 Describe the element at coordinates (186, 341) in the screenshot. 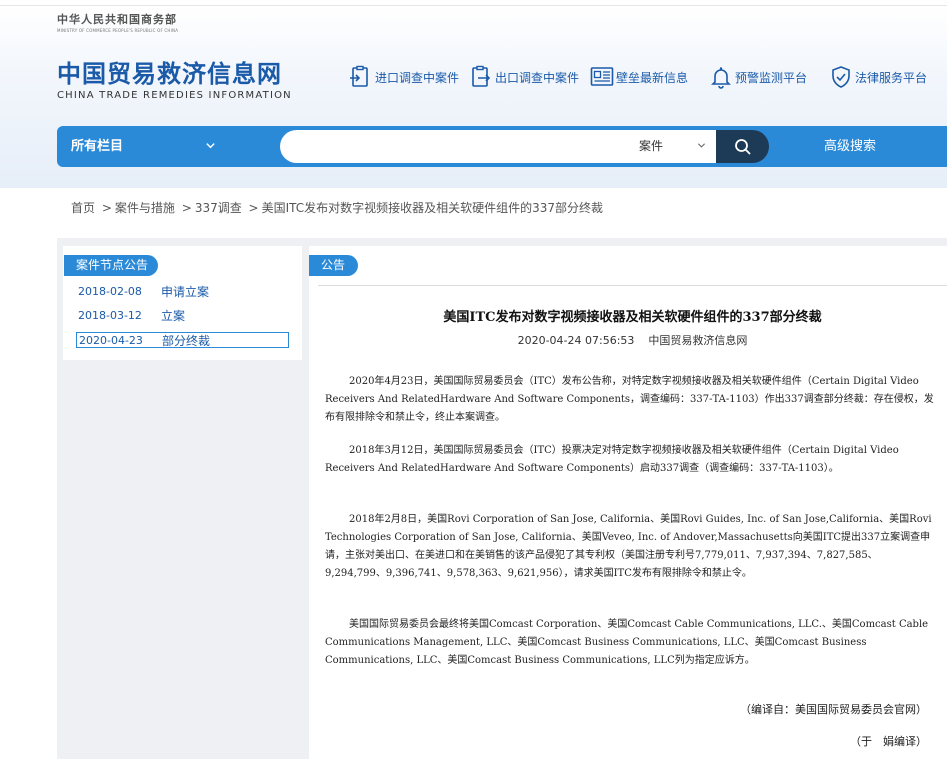

I see `sidebar-item-label: 部分终裁` at that location.